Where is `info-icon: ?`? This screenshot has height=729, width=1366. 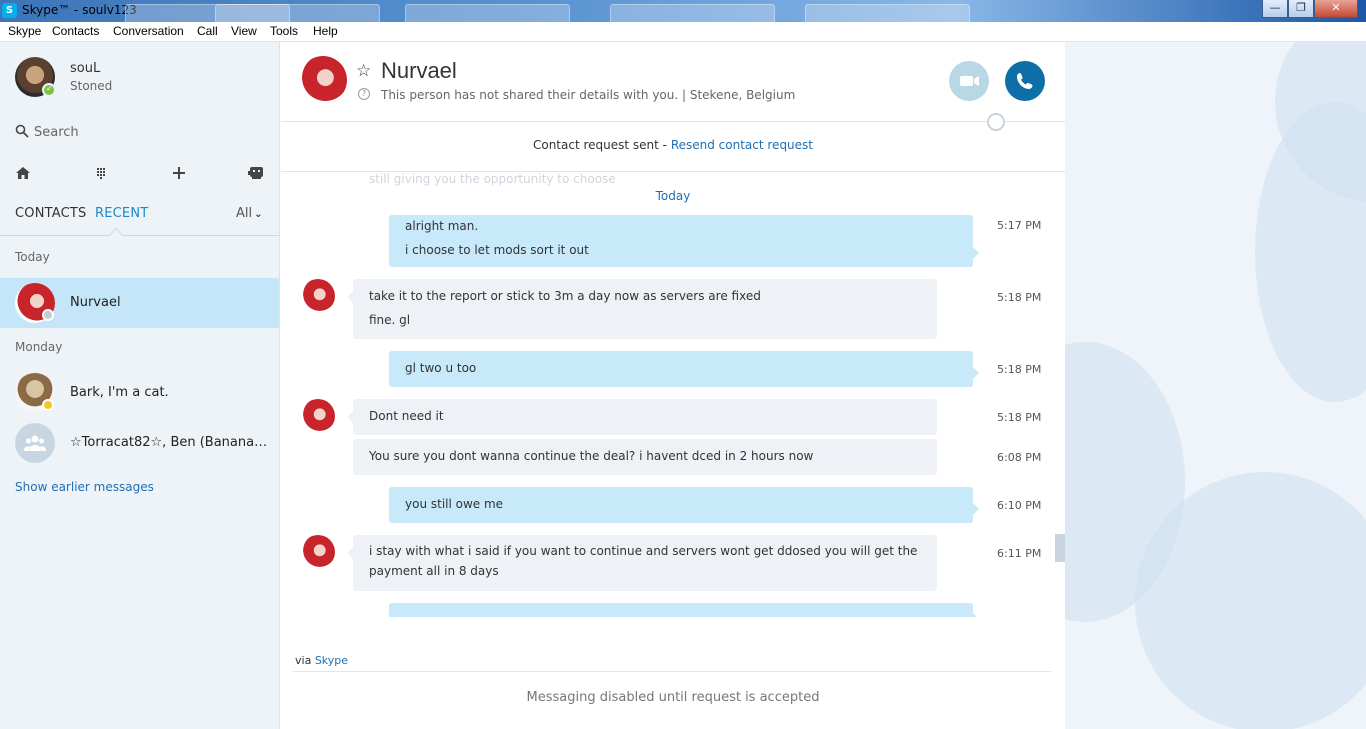 info-icon: ? is located at coordinates (364, 94).